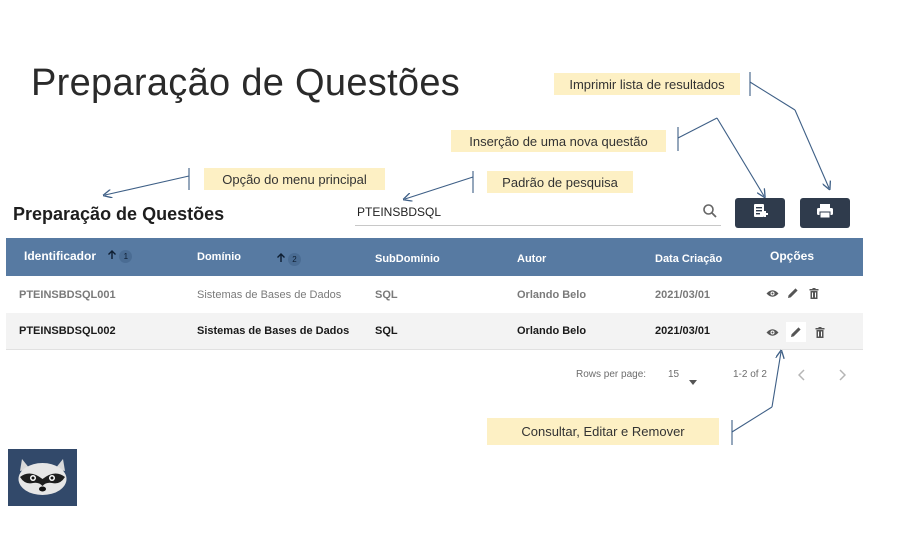 The width and height of the screenshot is (903, 555). I want to click on column-opcoes: Opções, so click(792, 256).